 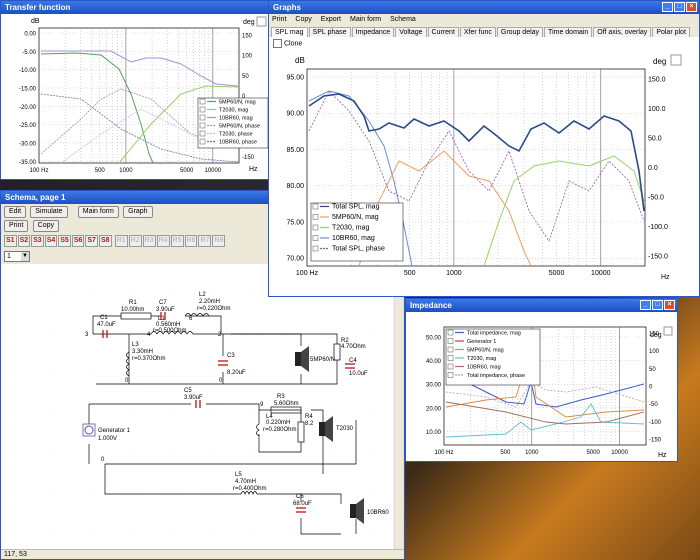 What do you see at coordinates (45, 226) in the screenshot?
I see `copy-button: Copy` at bounding box center [45, 226].